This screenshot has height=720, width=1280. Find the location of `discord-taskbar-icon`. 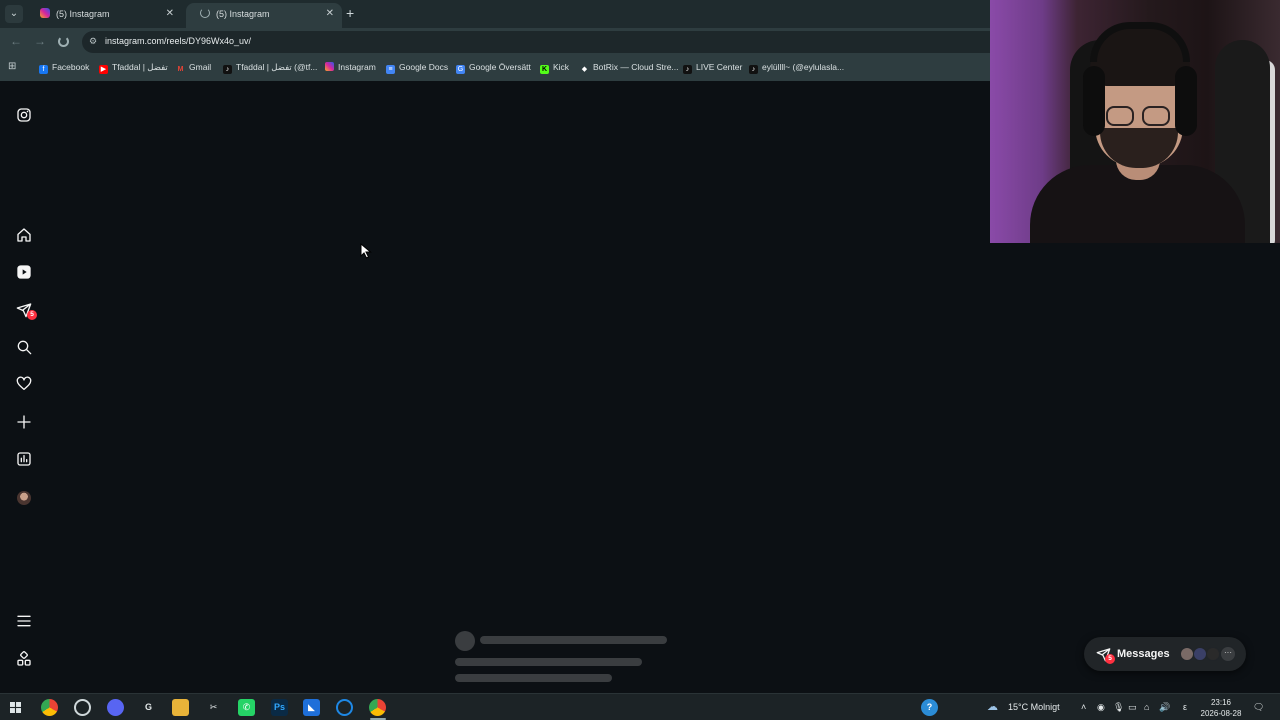

discord-taskbar-icon is located at coordinates (115, 707).